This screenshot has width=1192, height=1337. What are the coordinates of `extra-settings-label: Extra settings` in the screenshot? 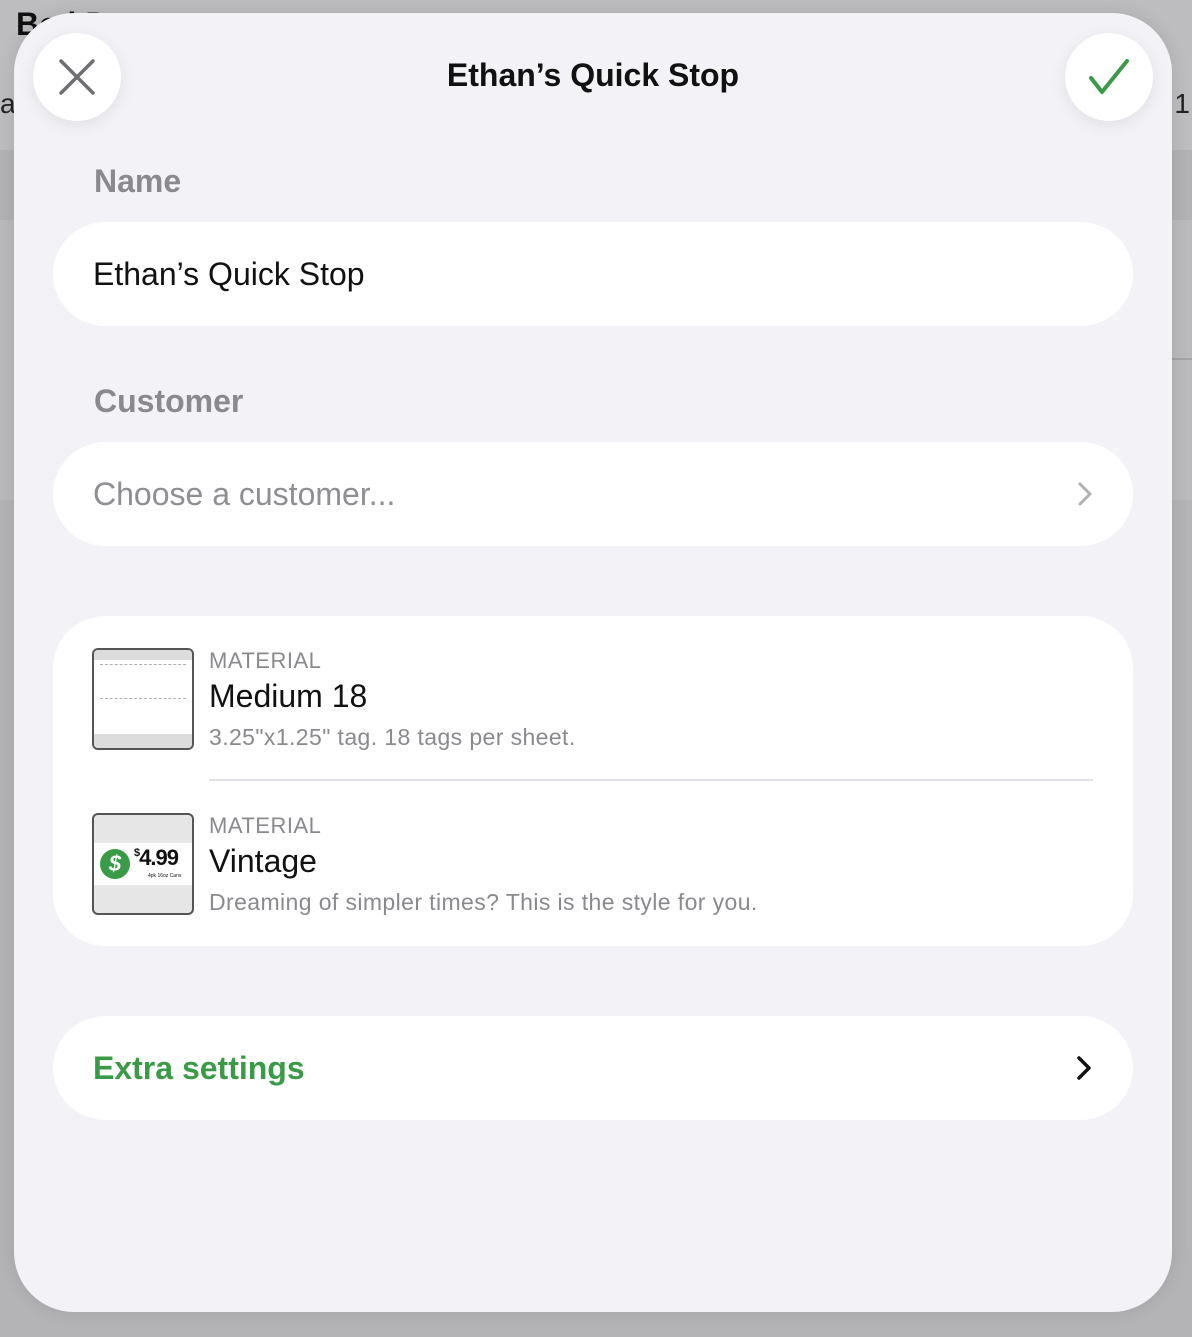 It's located at (199, 1067).